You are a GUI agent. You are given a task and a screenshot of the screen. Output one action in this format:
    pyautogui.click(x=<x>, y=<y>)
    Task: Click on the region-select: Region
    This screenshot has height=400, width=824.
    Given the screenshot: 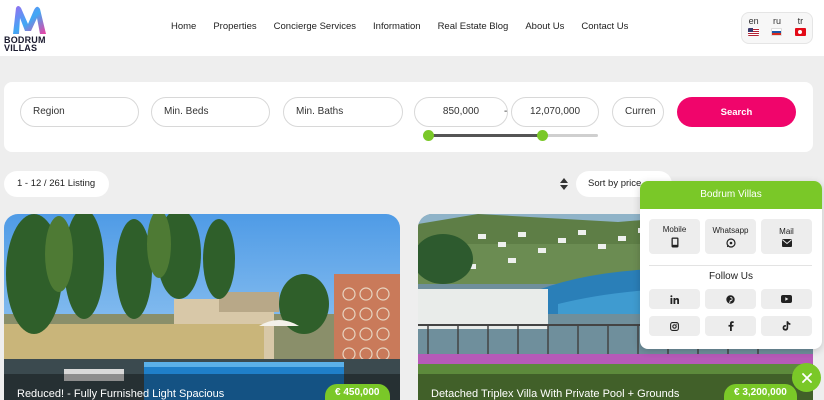 What is the action you would take?
    pyautogui.click(x=79, y=112)
    